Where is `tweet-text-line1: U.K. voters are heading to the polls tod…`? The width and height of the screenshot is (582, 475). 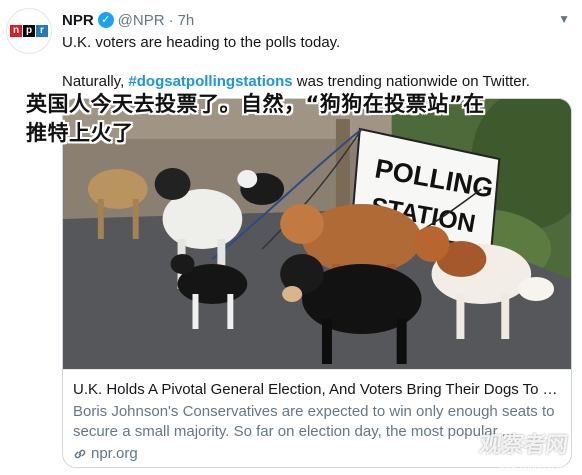
tweet-text-line1: U.K. voters are heading to the polls tod… is located at coordinates (201, 42).